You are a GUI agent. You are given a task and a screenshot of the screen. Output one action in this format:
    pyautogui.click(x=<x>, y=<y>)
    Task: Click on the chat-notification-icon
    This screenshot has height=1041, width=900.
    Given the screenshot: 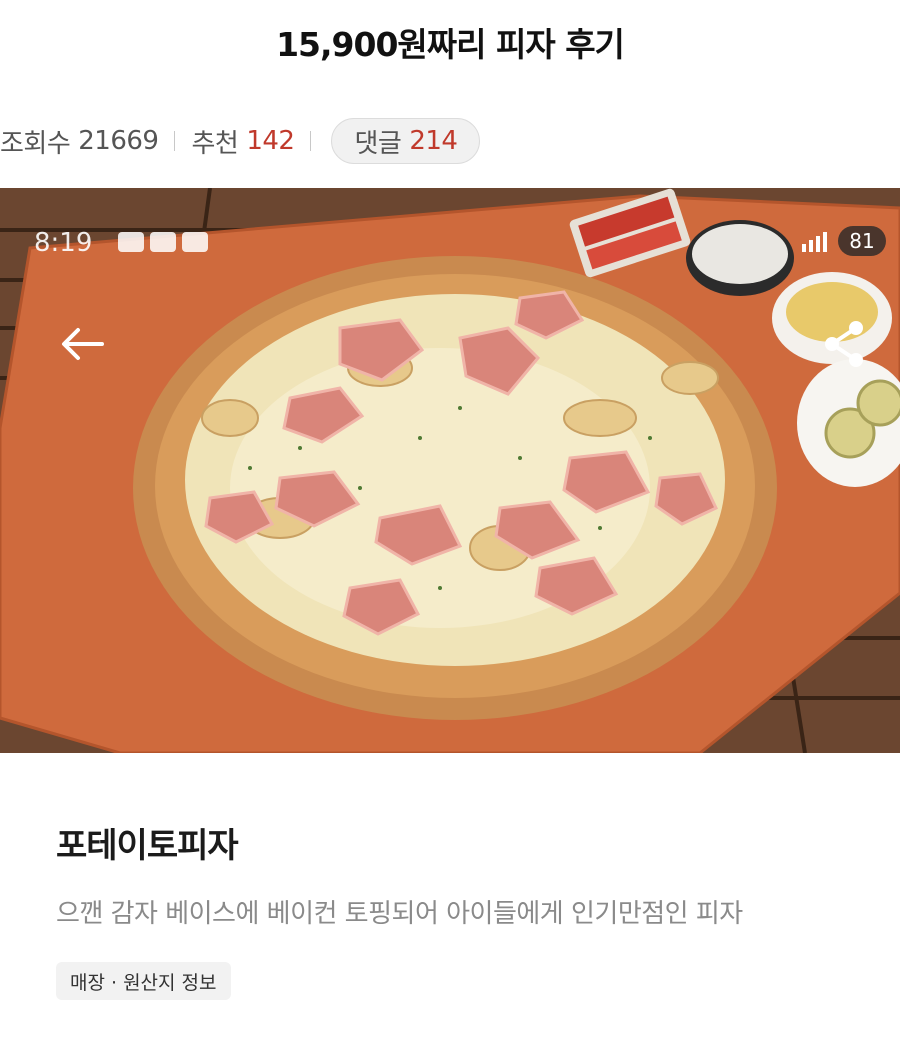 What is the action you would take?
    pyautogui.click(x=131, y=242)
    